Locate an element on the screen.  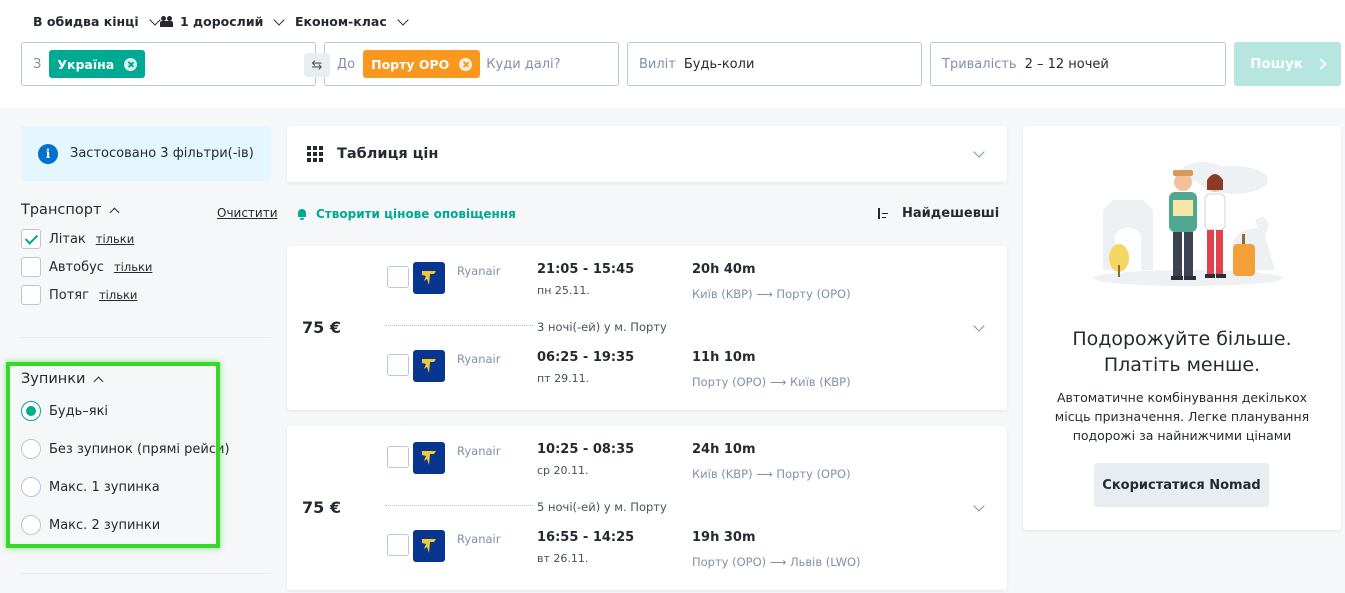
sort-select: Найдешевші is located at coordinates (938, 213).